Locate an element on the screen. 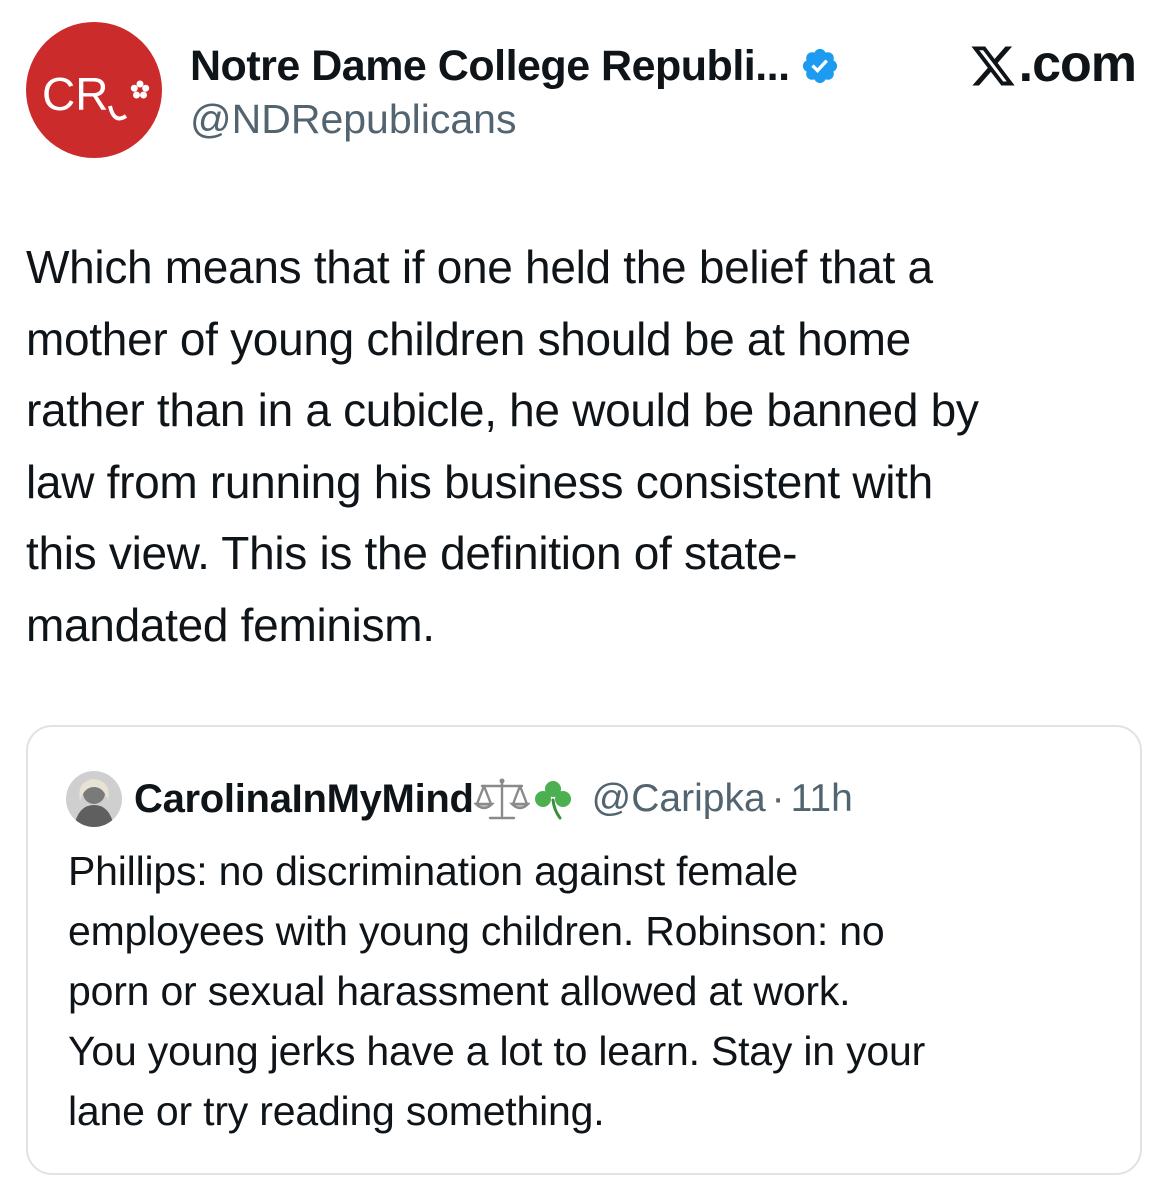 This screenshot has height=1200, width=1170. site-domain-text: .com is located at coordinates (1077, 64).